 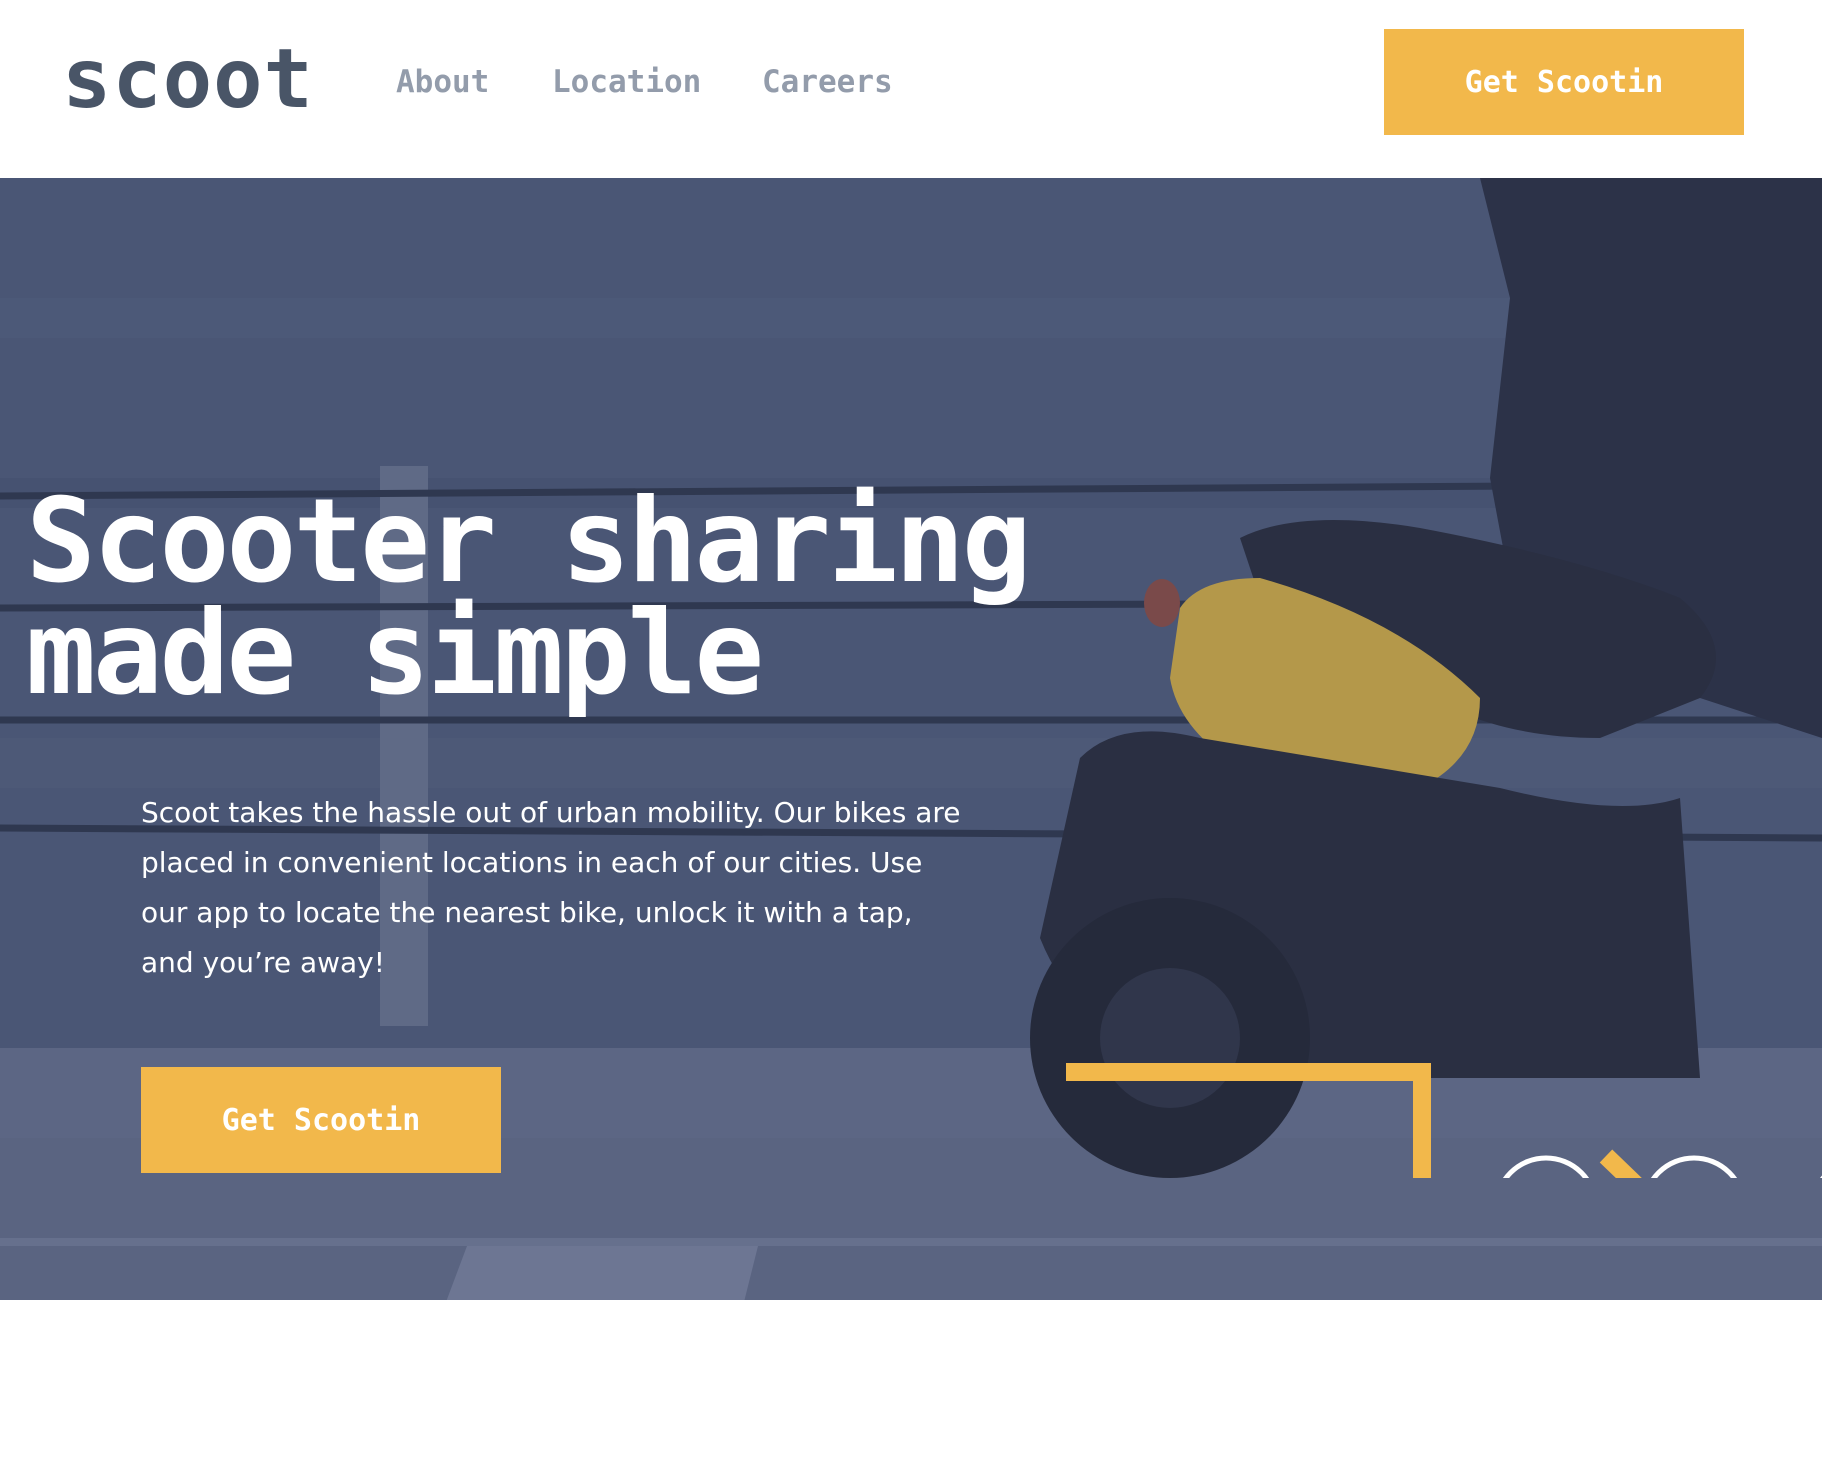 I want to click on page-bottom, so click(x=911, y=1390).